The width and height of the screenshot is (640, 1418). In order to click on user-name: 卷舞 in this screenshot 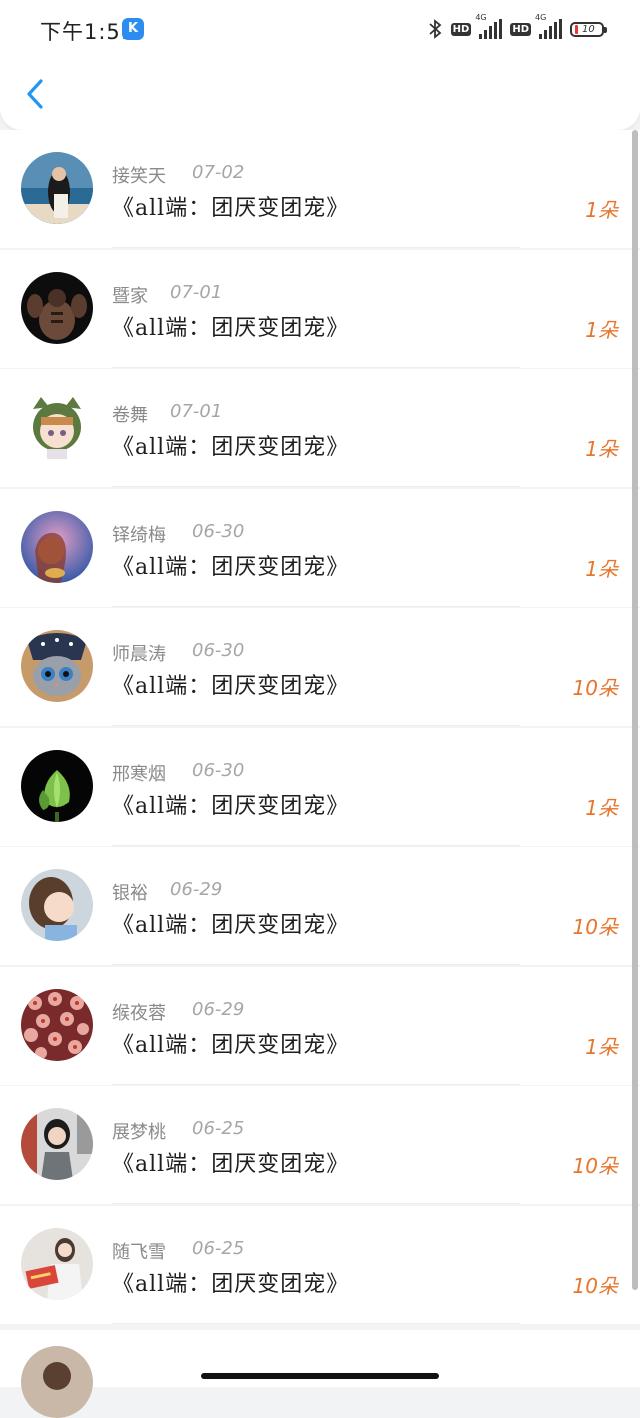, I will do `click(130, 415)`.